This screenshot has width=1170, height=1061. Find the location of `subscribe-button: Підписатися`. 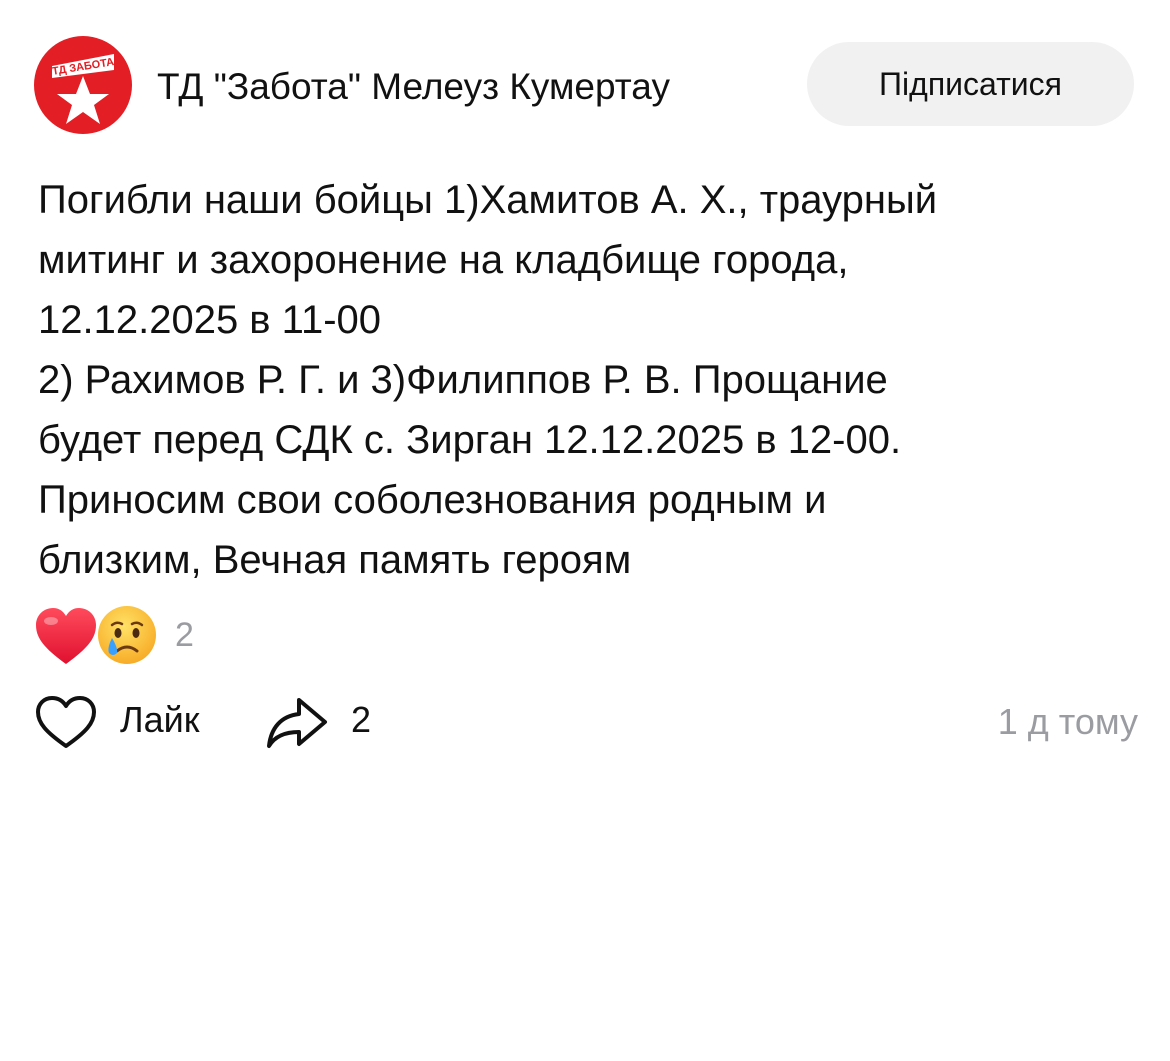

subscribe-button: Підписатися is located at coordinates (970, 84).